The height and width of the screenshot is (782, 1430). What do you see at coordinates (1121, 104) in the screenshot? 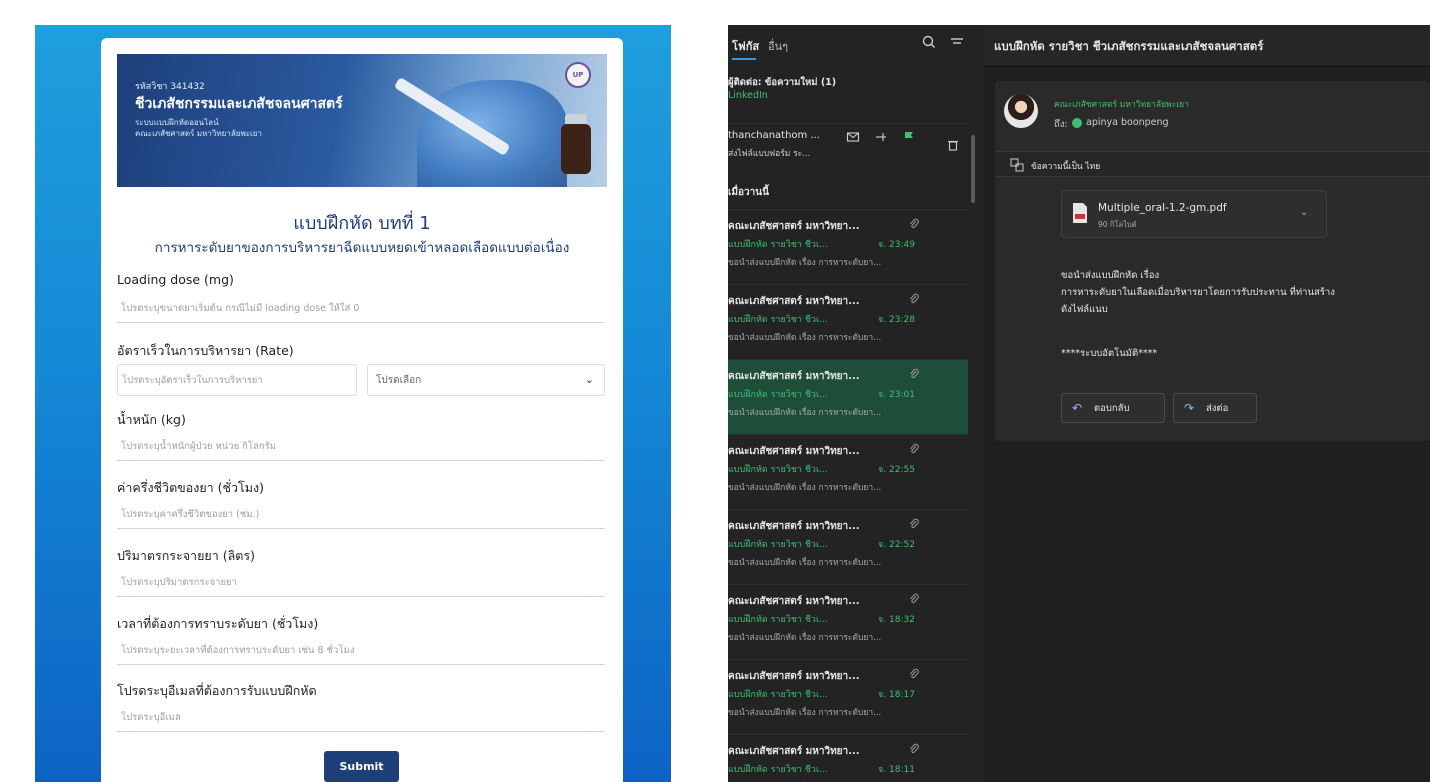
I see `sender-name: คณะเภสัชศาสตร์ มหาวิทยาลัยพะเยา` at bounding box center [1121, 104].